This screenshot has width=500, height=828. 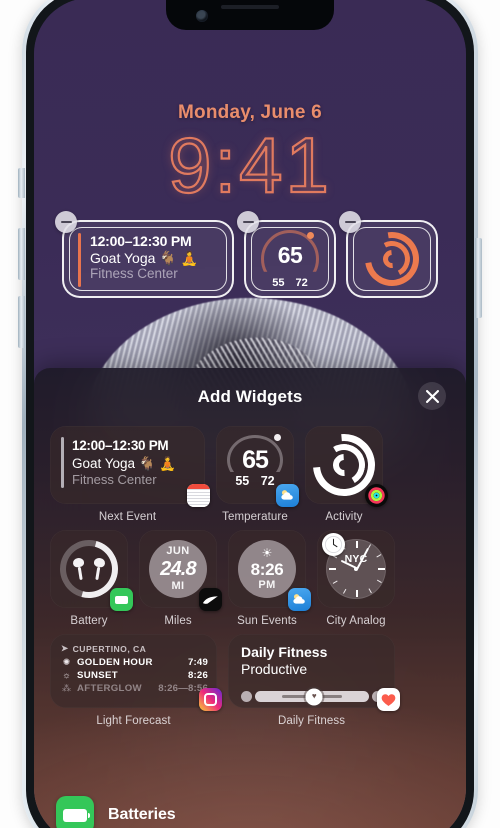 I want to click on widget-caption: Sun Events, so click(x=267, y=621).